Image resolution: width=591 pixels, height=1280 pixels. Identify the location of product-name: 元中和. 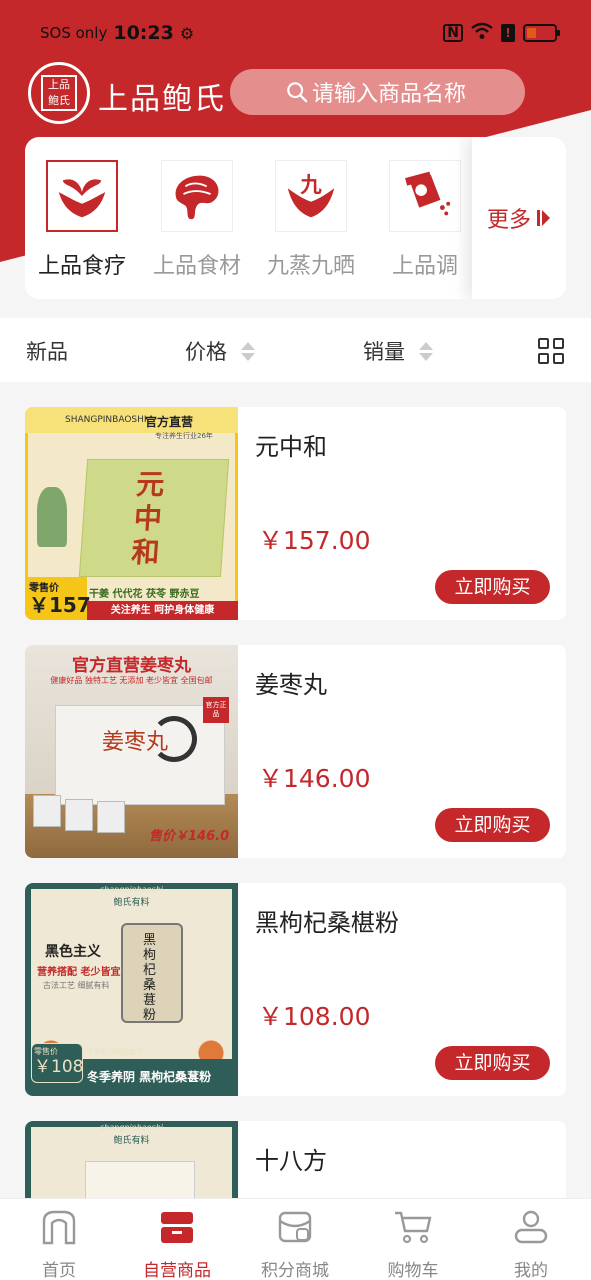
(291, 447).